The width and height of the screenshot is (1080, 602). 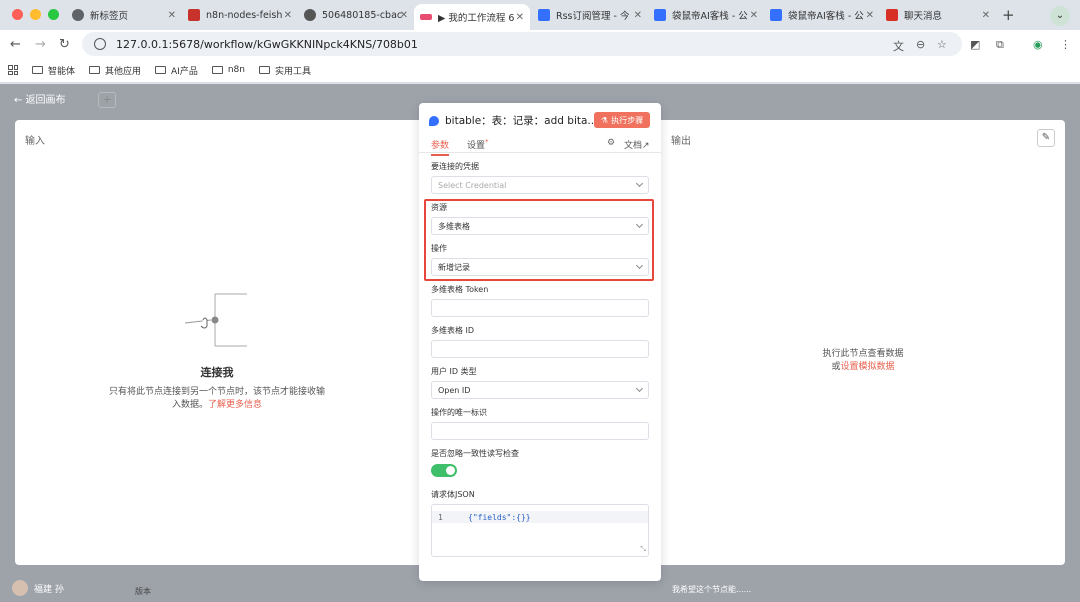 What do you see at coordinates (1046, 138) in the screenshot?
I see `edit-output-button: ✎` at bounding box center [1046, 138].